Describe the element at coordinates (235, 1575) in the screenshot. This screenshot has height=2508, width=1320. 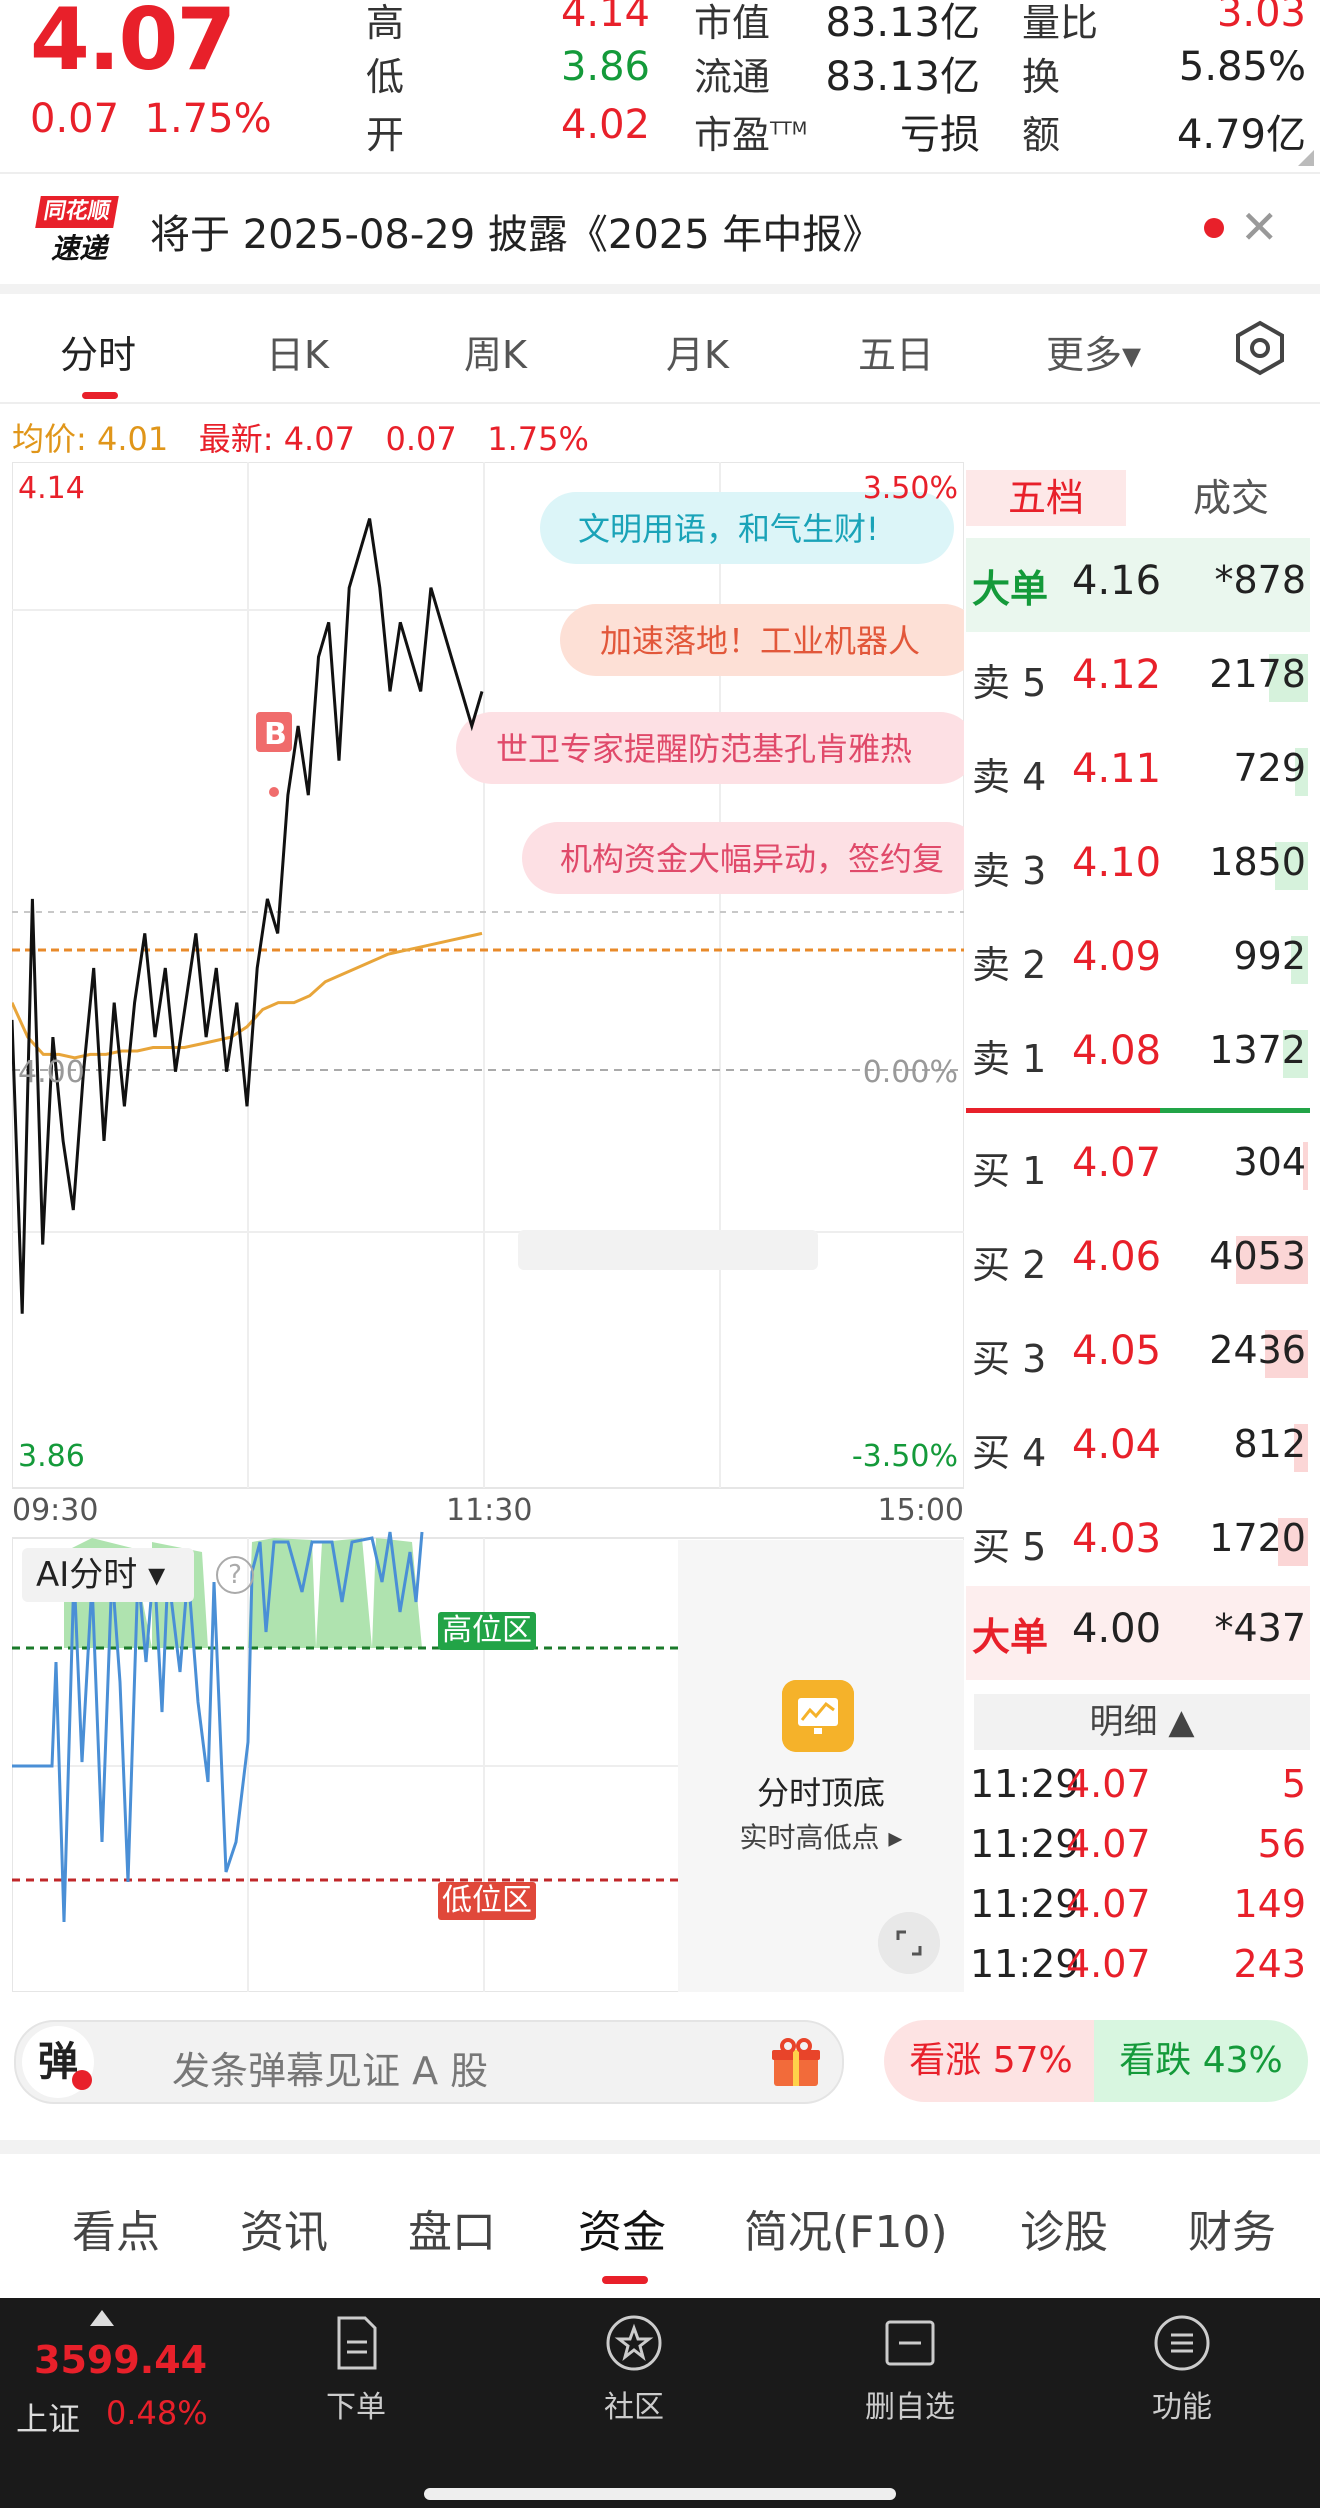
I see `help-icon: ?` at that location.